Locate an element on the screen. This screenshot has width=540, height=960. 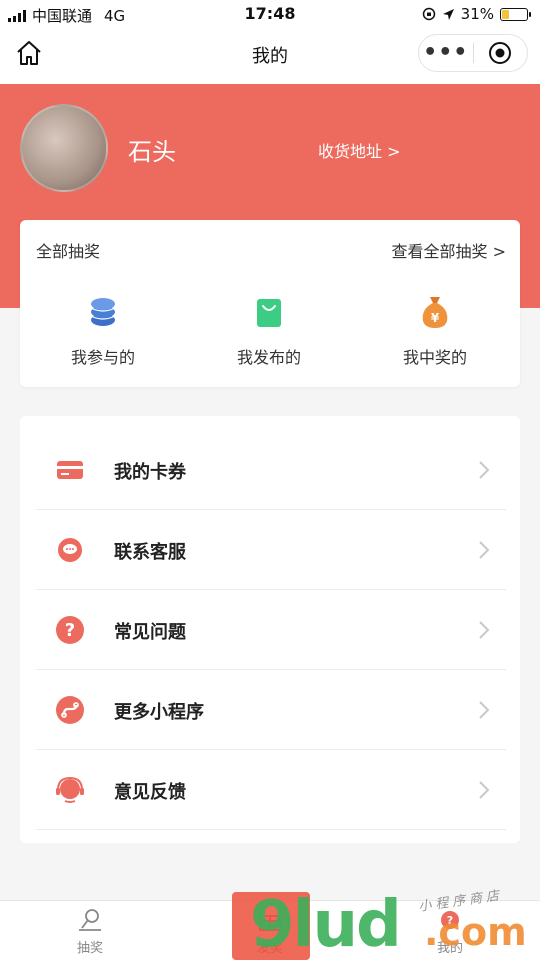
close-button is located at coordinates (500, 53).